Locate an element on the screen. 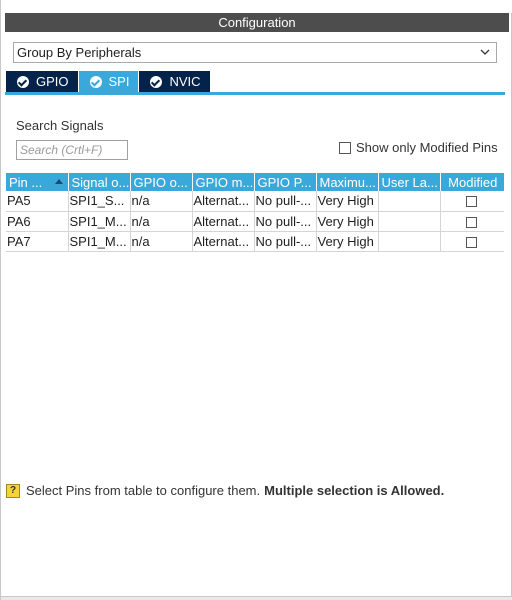 Image resolution: width=512 pixels, height=600 pixels. show-modified-label: Show only Modified Pins is located at coordinates (427, 147).